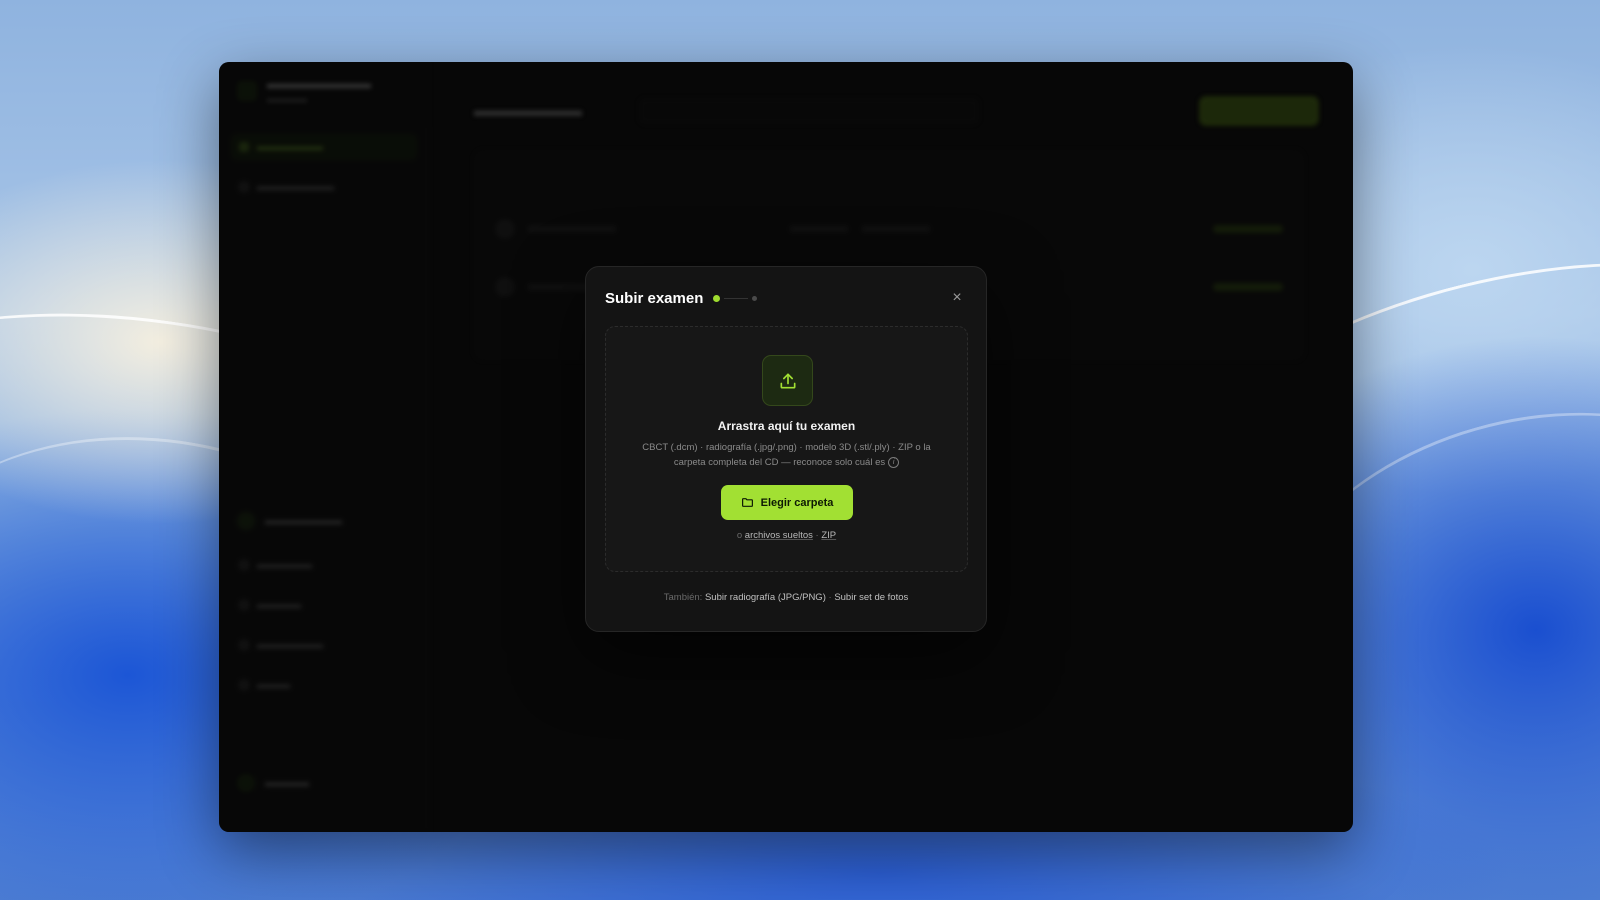 The image size is (1600, 900). I want to click on modal-title: Subir examen, so click(654, 298).